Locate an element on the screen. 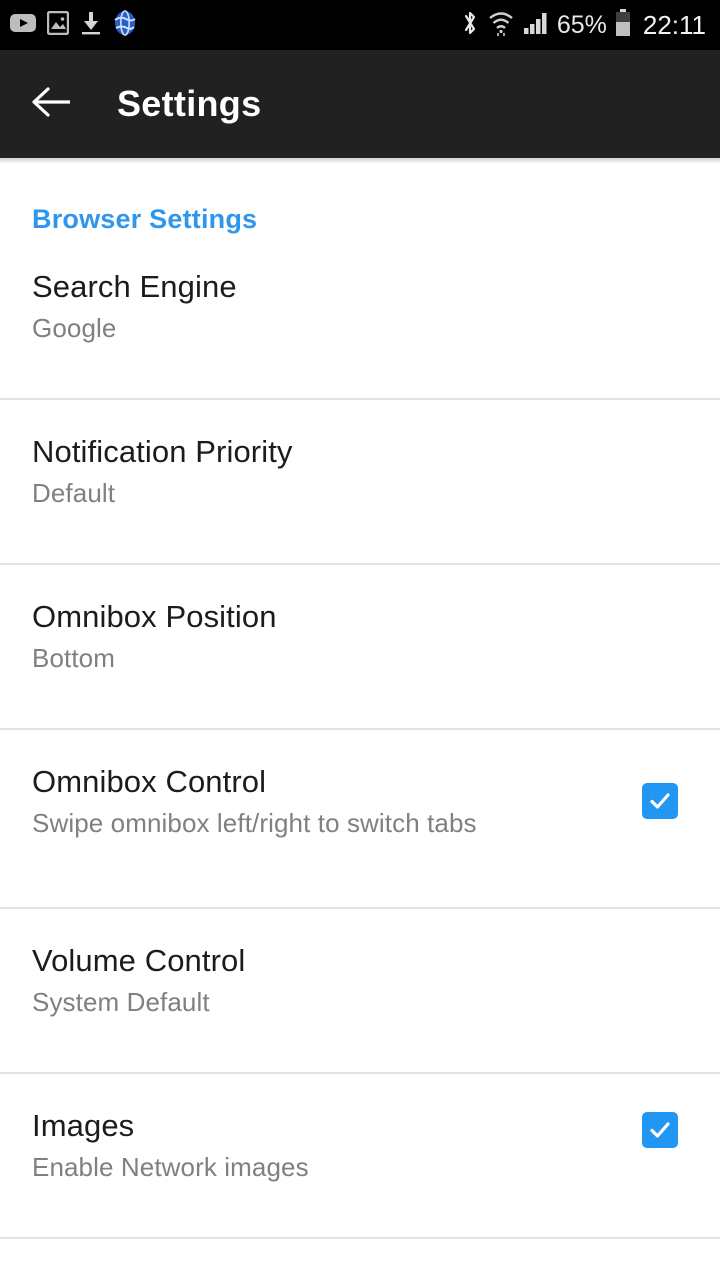 This screenshot has height=1280, width=720. setting-title: Volume Control is located at coordinates (139, 960).